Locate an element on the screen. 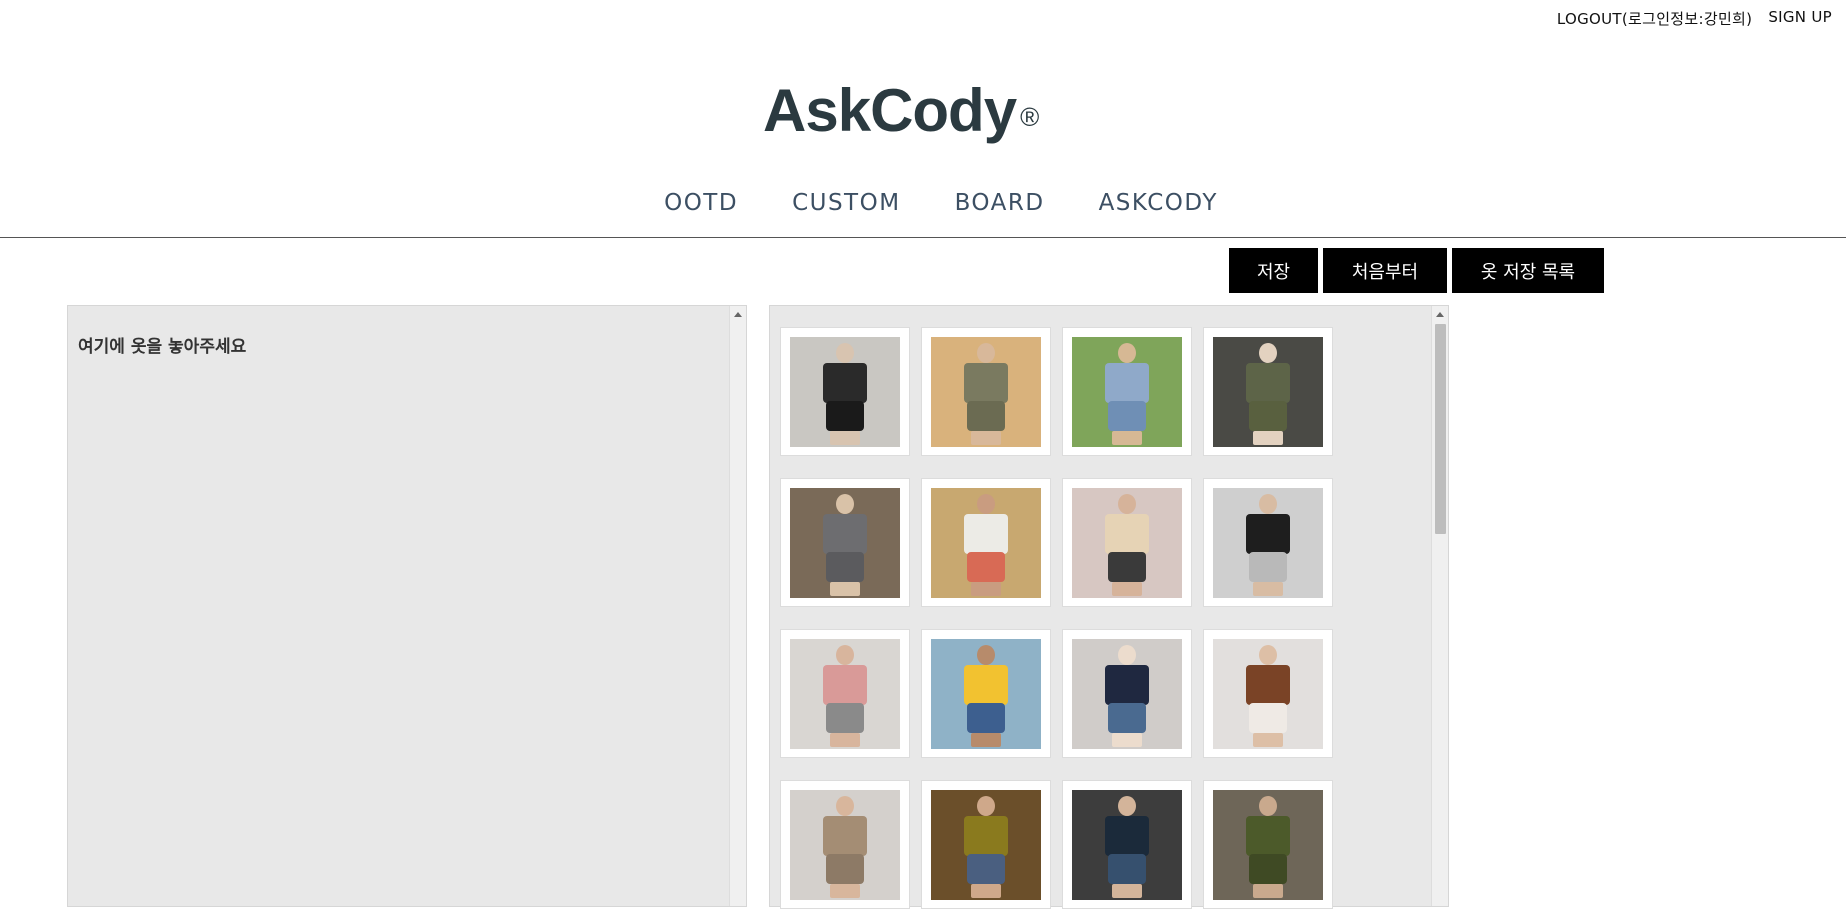 The width and height of the screenshot is (1846, 909). action-bar: 저장 처음부터 옷 저장 목록 is located at coordinates (1416, 270).